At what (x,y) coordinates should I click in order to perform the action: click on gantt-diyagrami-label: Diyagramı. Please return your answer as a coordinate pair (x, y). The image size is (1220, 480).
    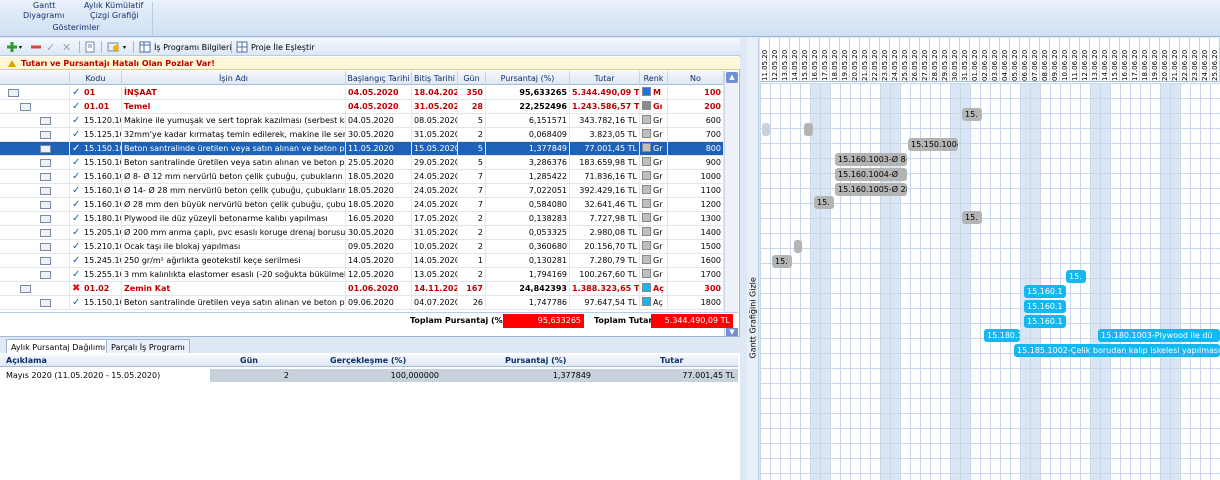
    Looking at the image, I should click on (43, 15).